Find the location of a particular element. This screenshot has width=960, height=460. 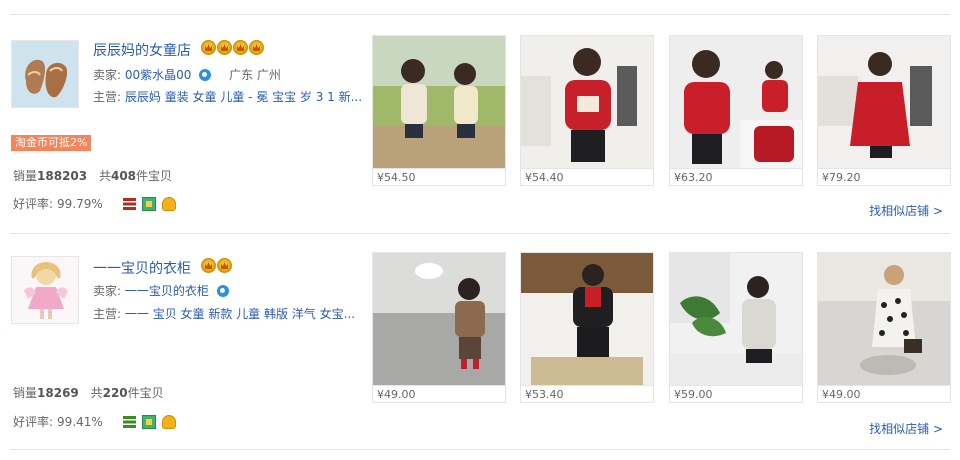

product-card: ¥59.00 is located at coordinates (736, 327).